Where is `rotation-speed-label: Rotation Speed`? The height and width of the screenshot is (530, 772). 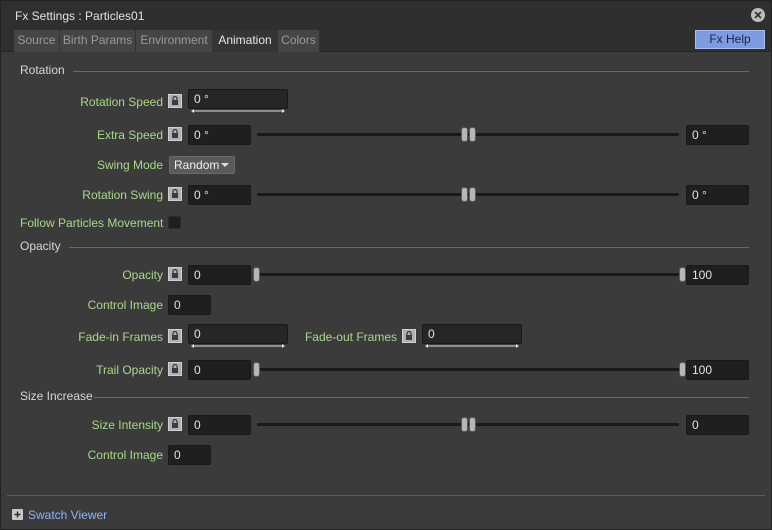 rotation-speed-label: Rotation Speed is located at coordinates (121, 102).